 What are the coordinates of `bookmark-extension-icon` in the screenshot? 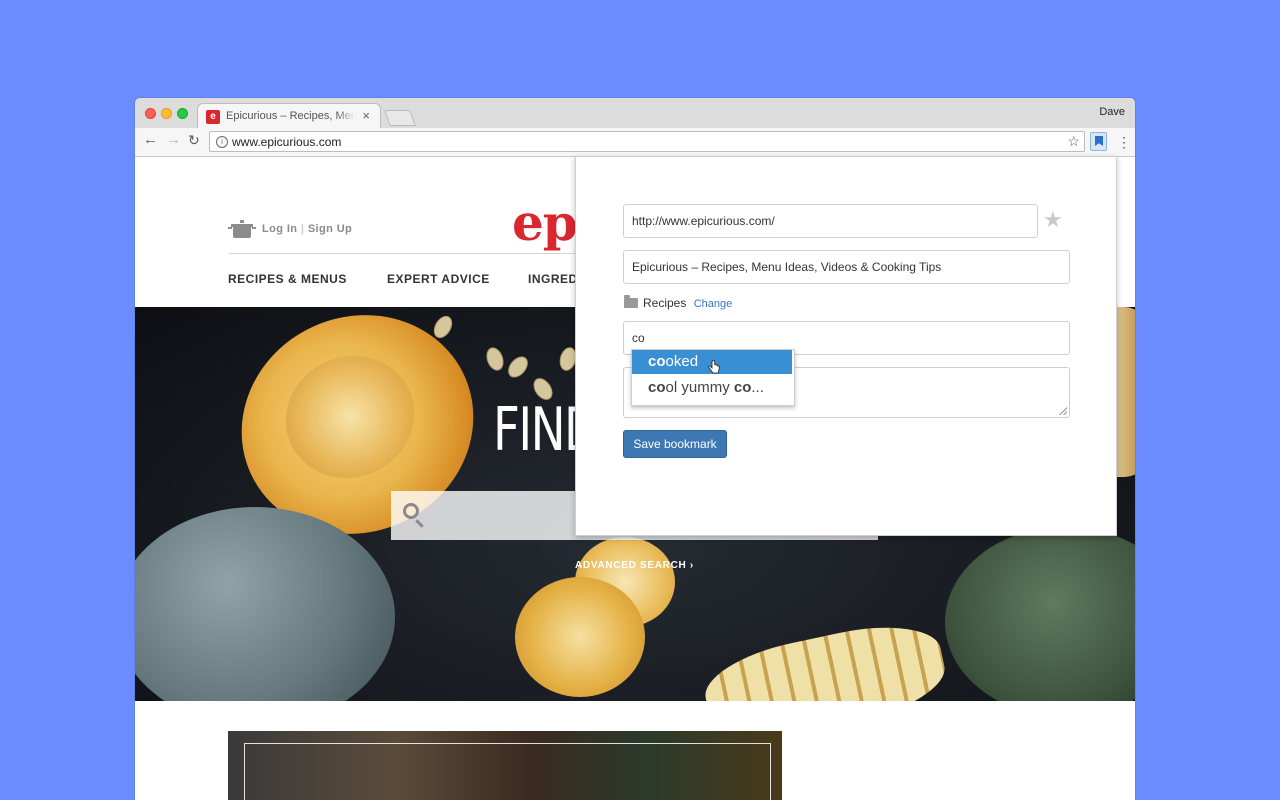 It's located at (1099, 141).